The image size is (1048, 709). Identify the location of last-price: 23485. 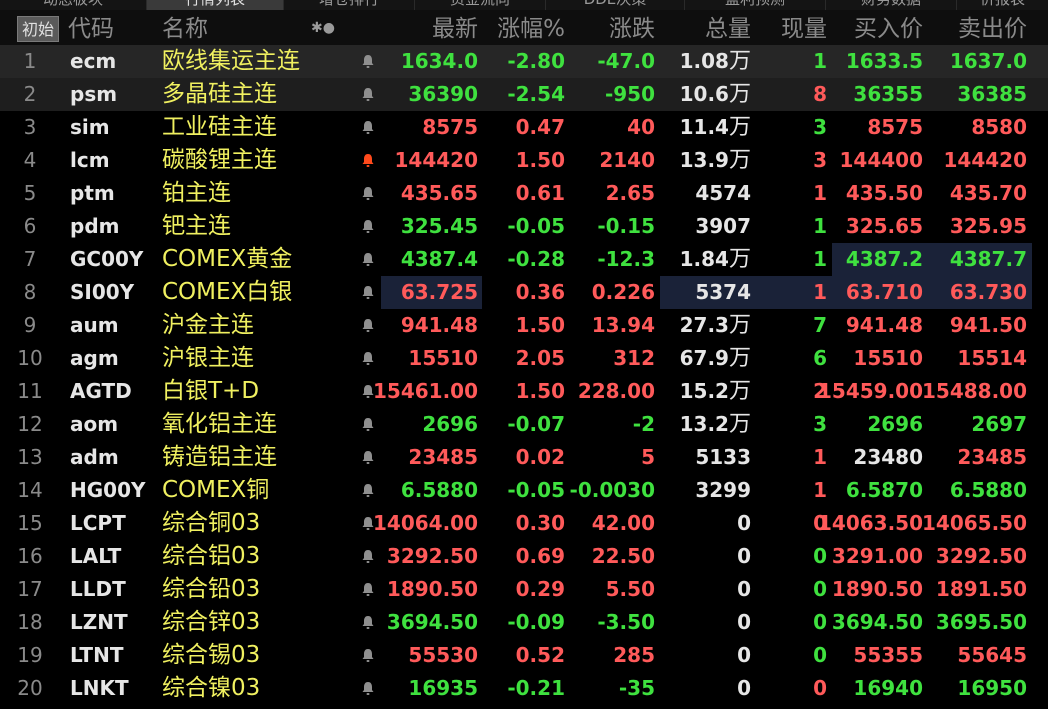
(443, 457).